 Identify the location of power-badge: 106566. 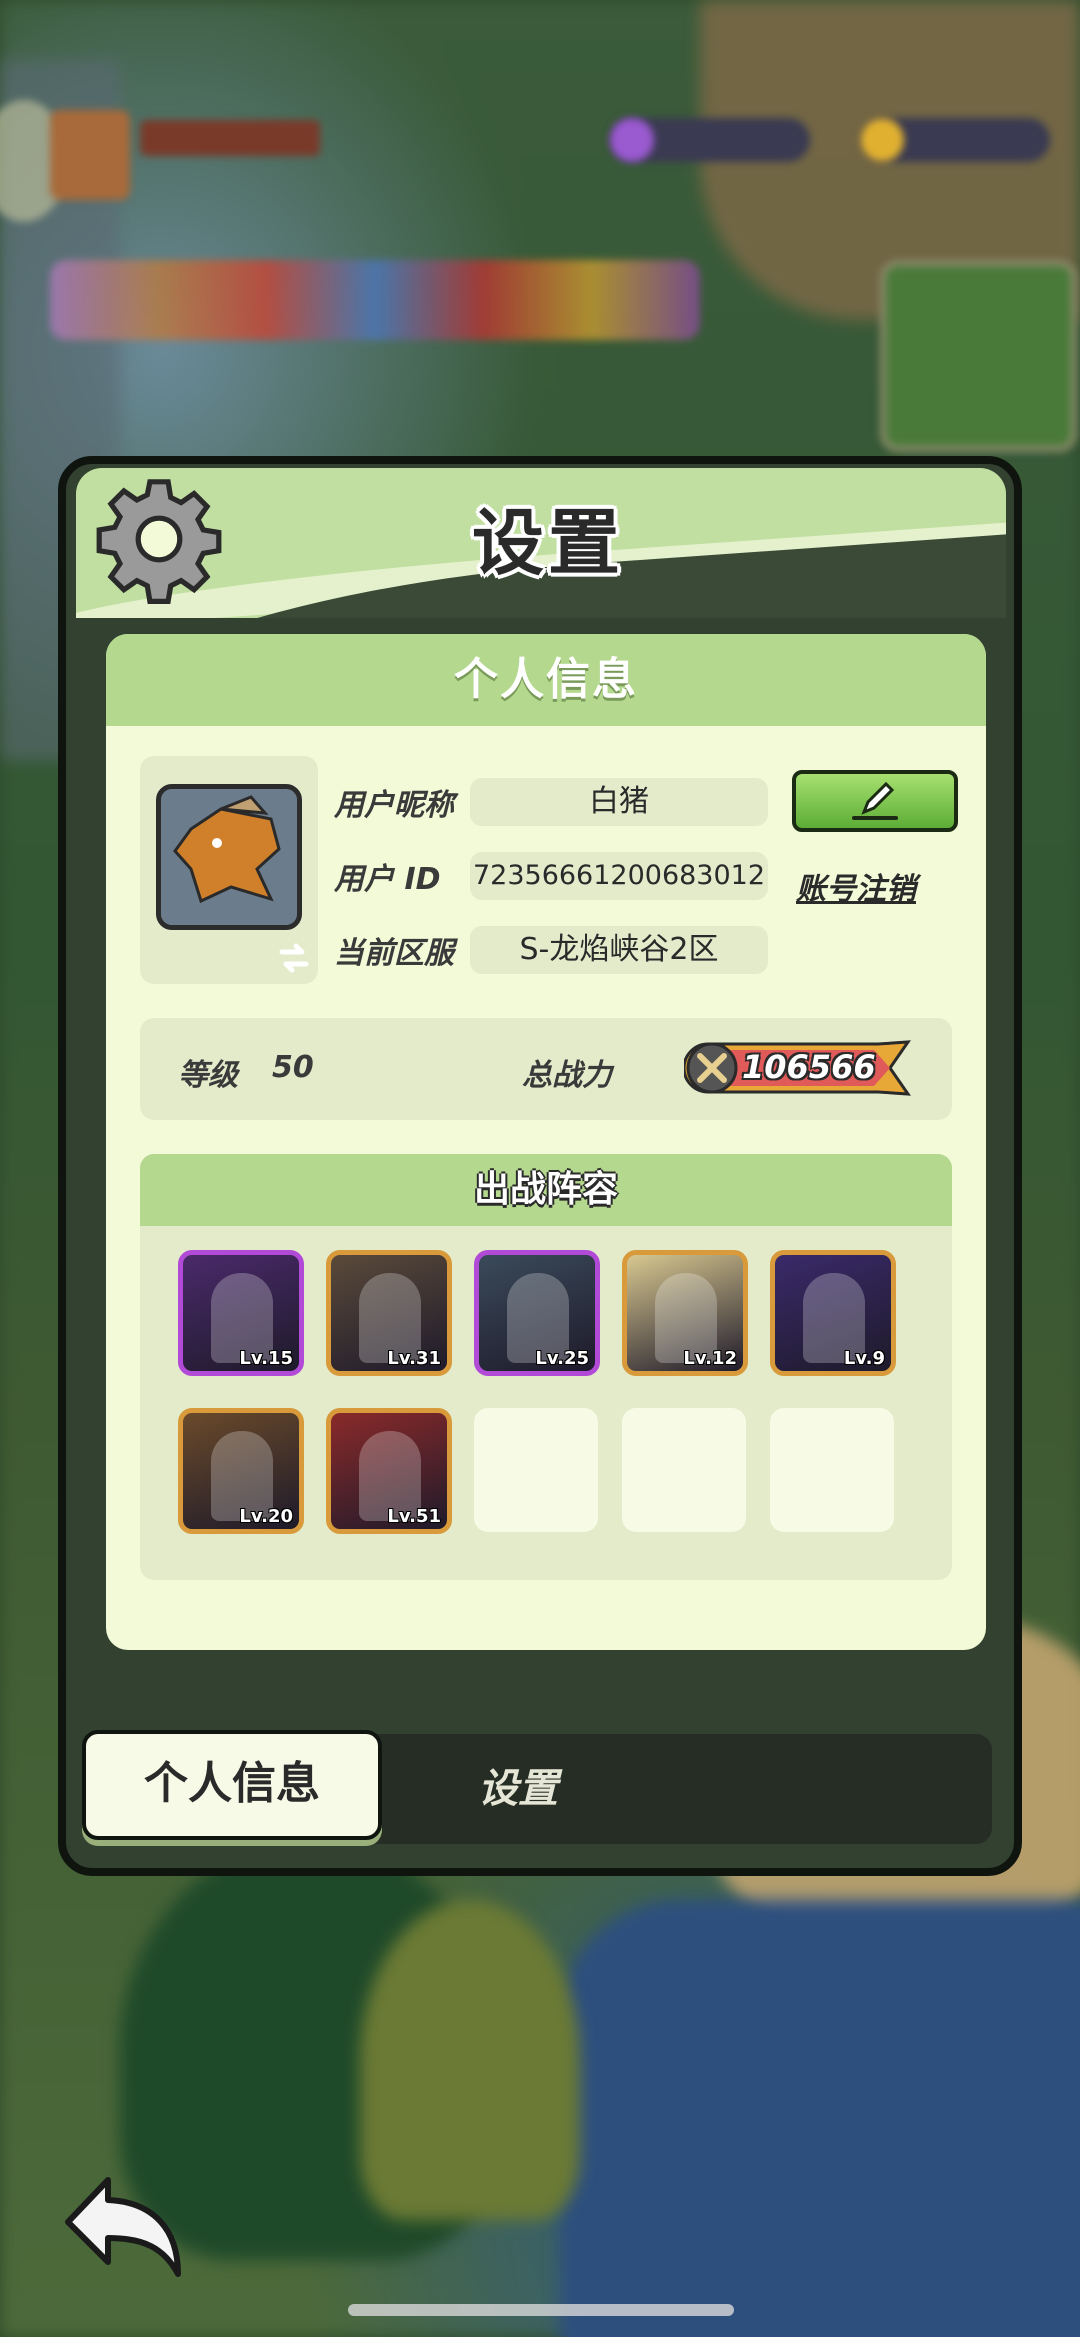
(799, 1068).